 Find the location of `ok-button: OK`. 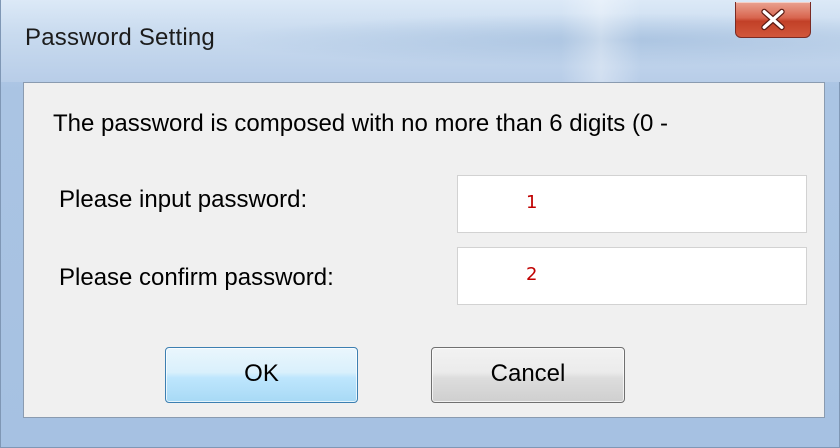

ok-button: OK is located at coordinates (261, 375).